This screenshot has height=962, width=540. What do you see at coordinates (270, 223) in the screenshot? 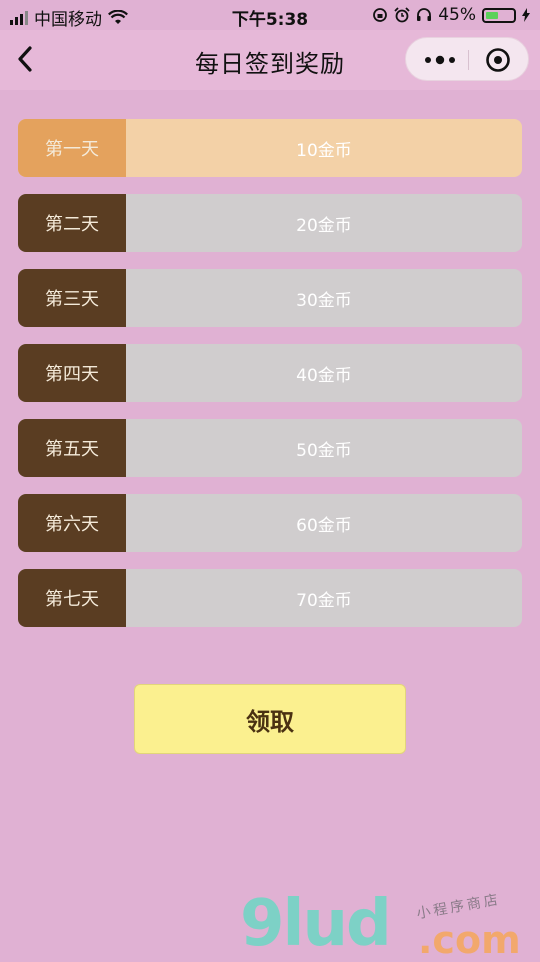
I see `reward-row-day-2: 第二天 20金币` at bounding box center [270, 223].